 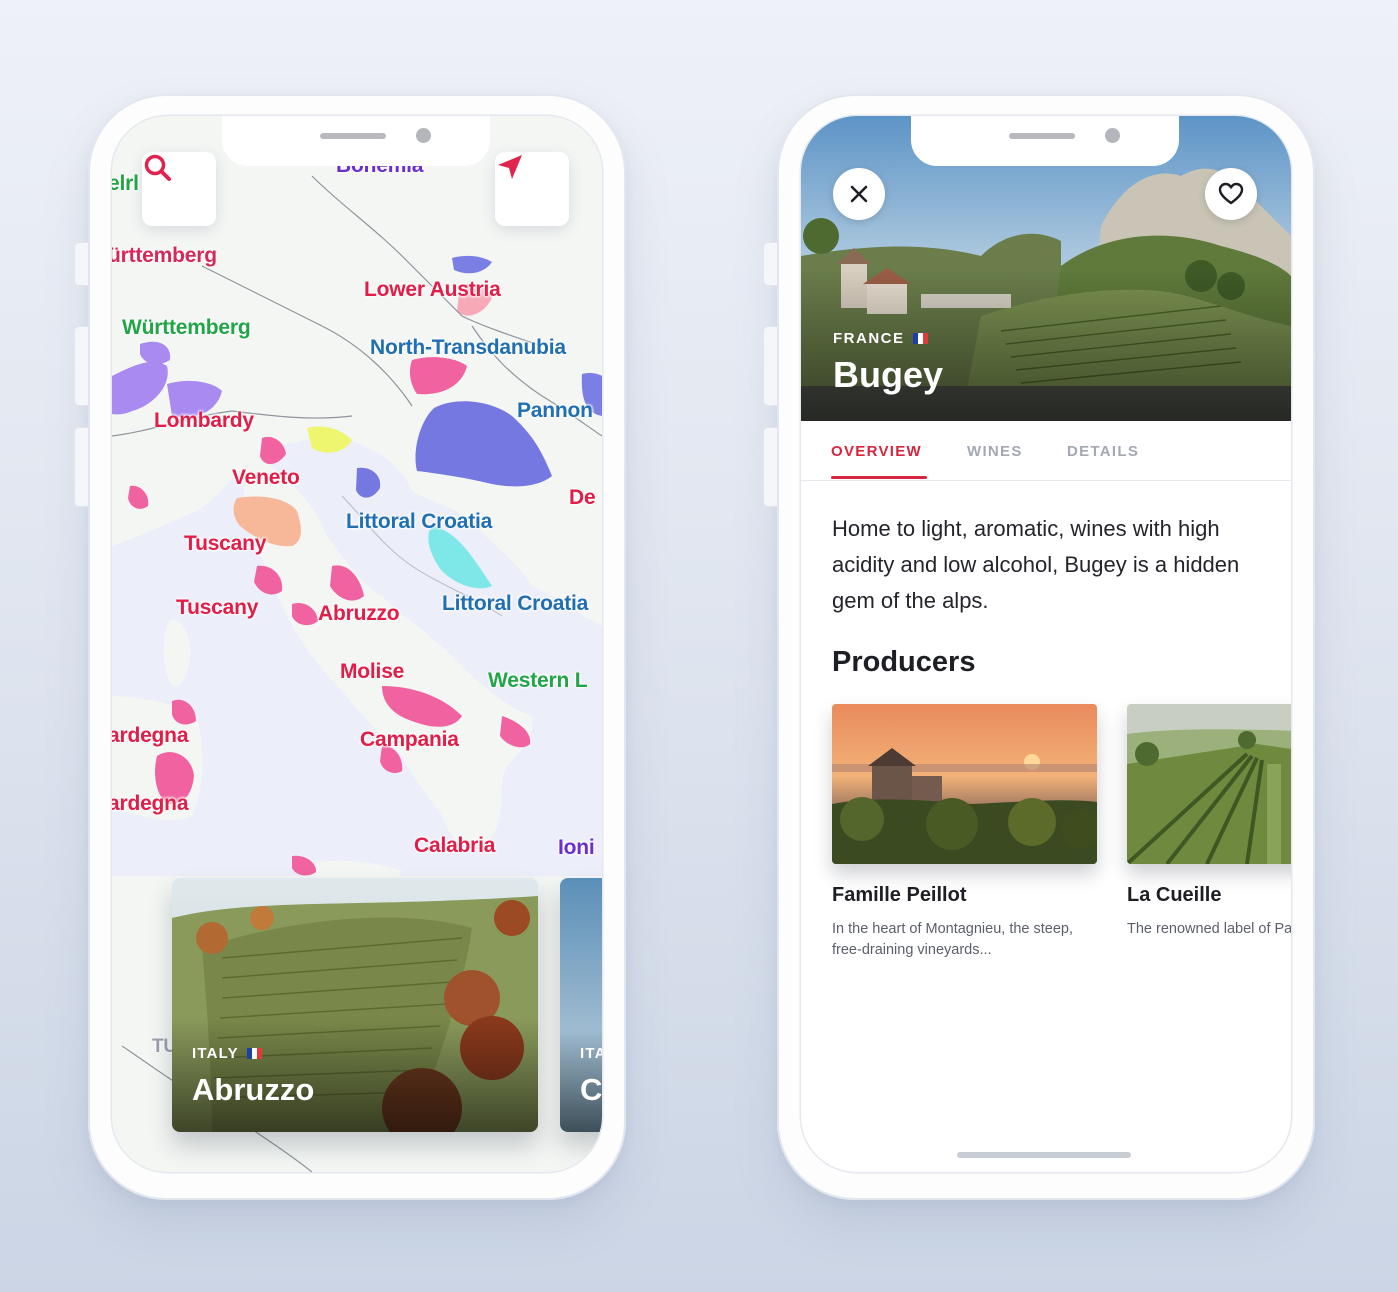 I want to click on home-indicator, so click(x=1044, y=1155).